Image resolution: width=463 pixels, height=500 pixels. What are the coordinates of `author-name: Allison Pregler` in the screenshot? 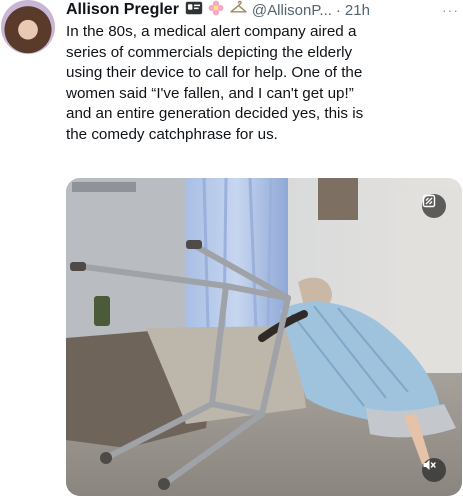 It's located at (122, 10).